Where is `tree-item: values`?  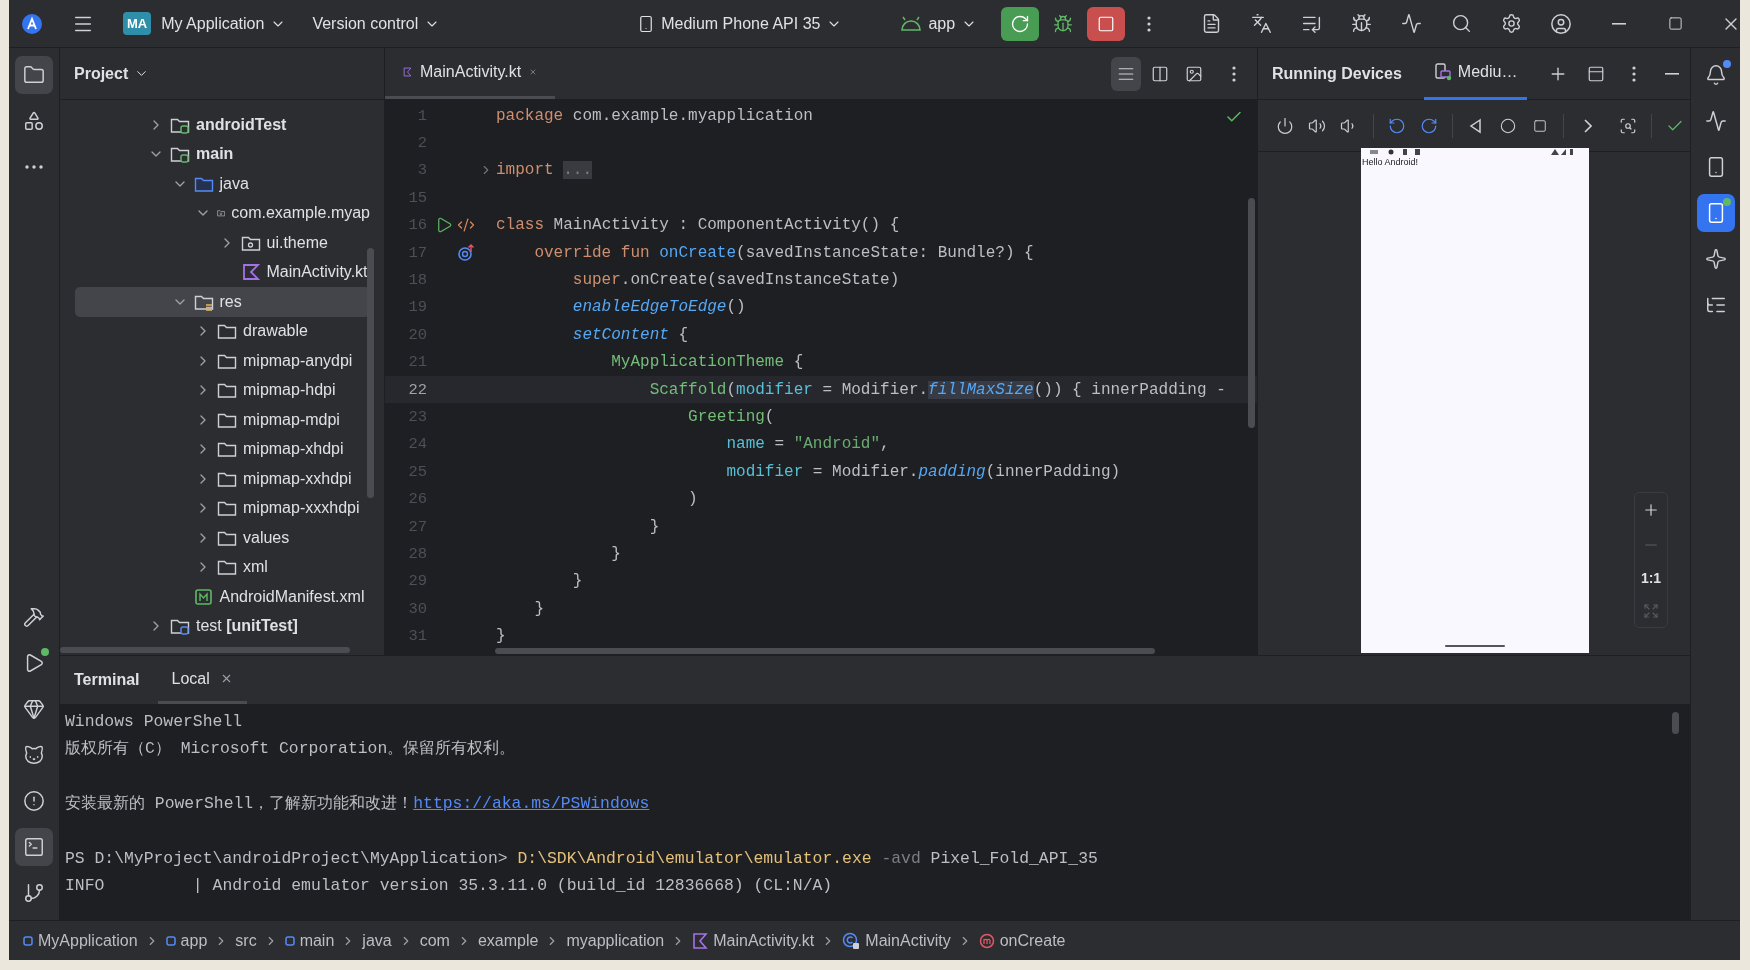
tree-item: values is located at coordinates (222, 538).